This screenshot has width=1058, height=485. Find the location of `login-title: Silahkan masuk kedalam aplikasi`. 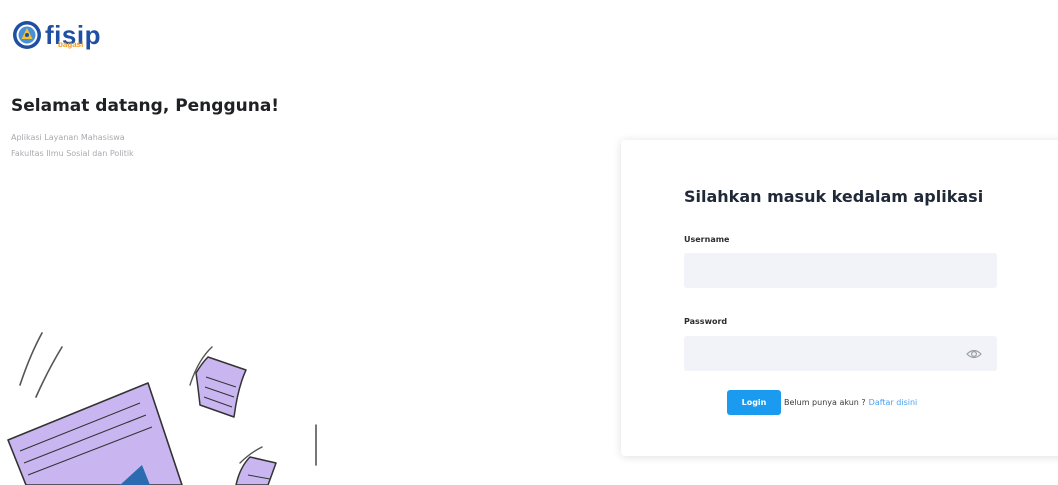

login-title: Silahkan masuk kedalam aplikasi is located at coordinates (834, 196).